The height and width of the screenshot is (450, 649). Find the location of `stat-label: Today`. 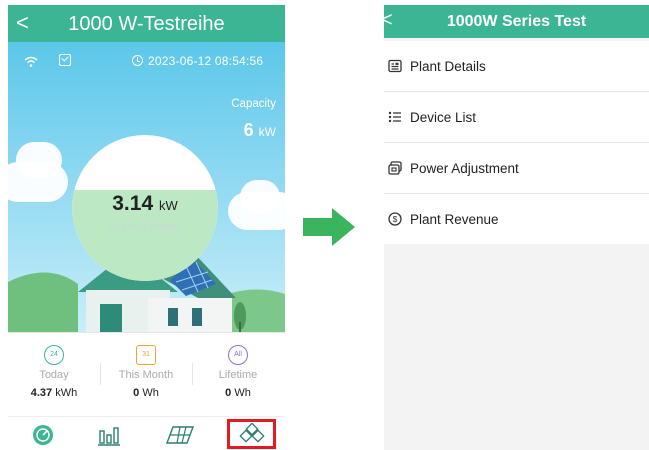

stat-label: Today is located at coordinates (54, 375).